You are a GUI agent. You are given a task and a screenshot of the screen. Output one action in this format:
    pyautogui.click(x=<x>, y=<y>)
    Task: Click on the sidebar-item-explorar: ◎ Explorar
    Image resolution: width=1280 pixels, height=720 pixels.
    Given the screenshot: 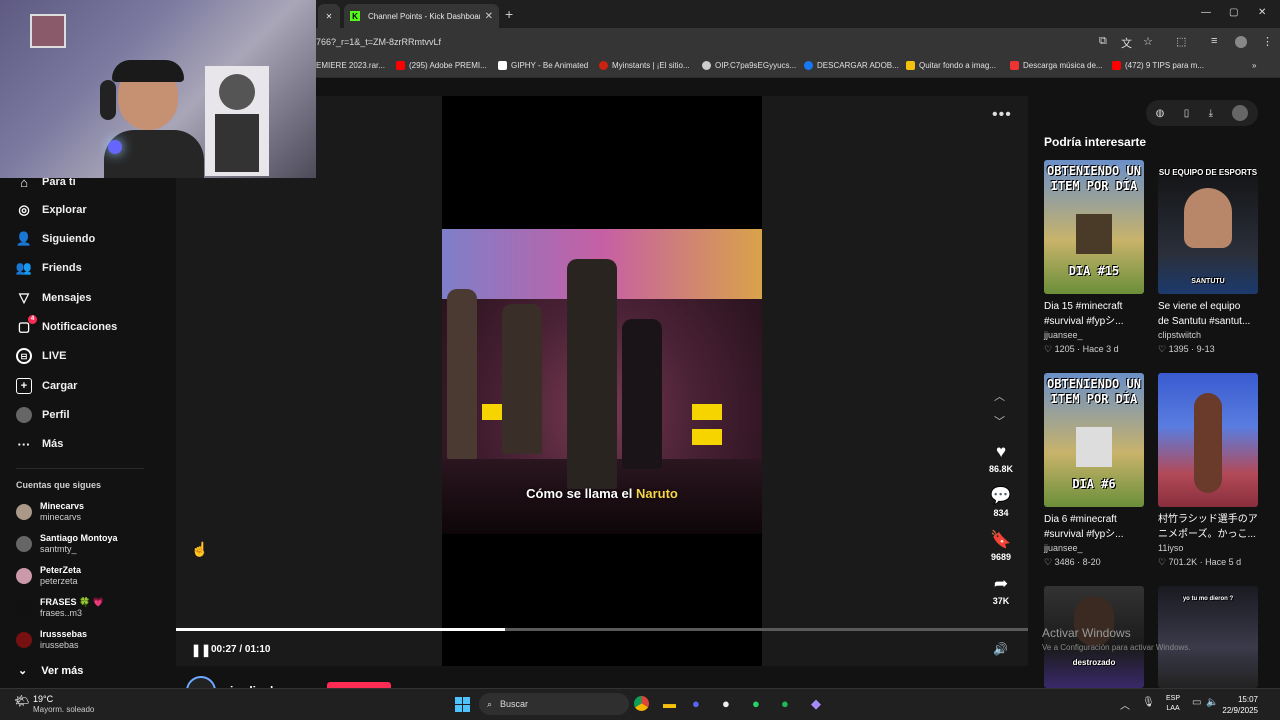 What is the action you would take?
    pyautogui.click(x=51, y=210)
    